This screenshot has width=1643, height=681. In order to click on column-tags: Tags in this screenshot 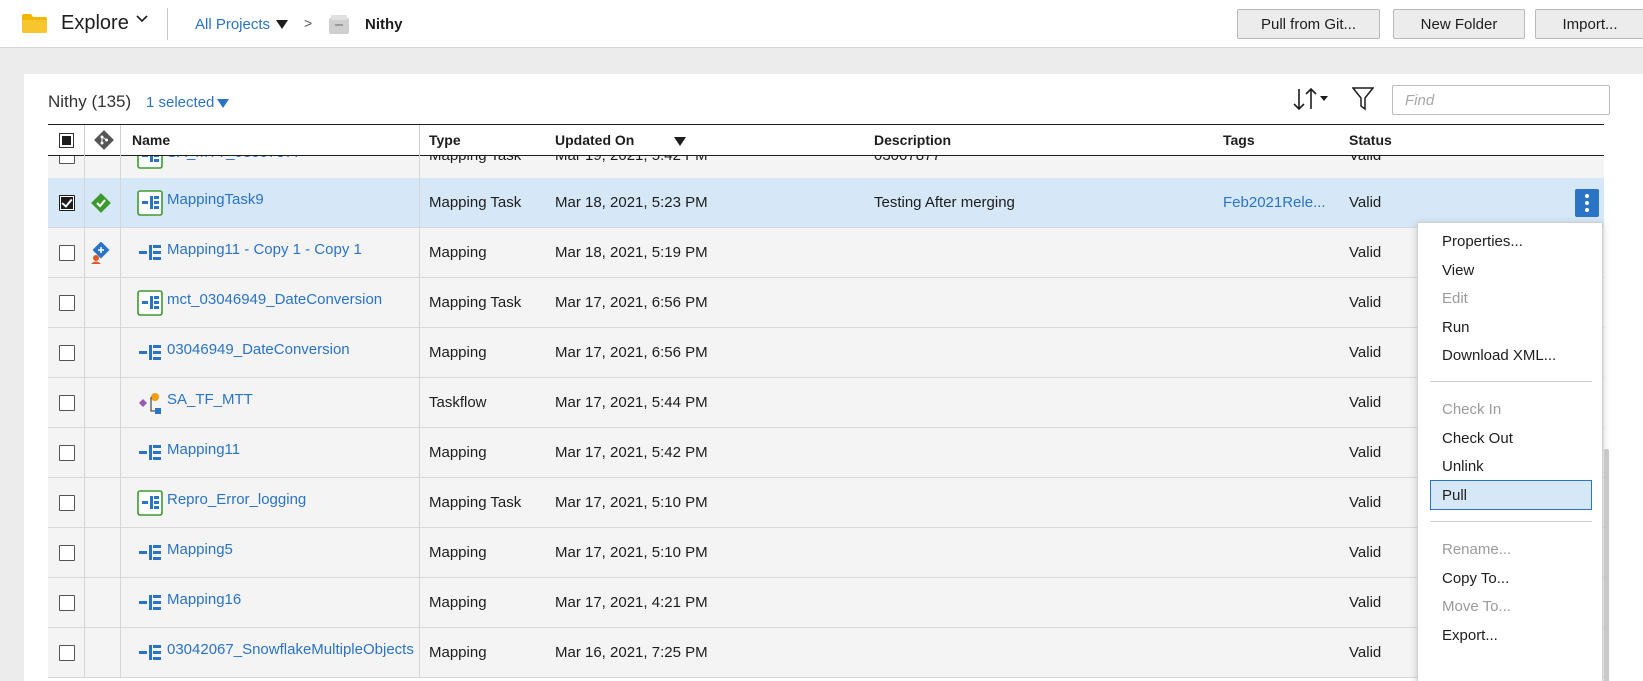, I will do `click(1239, 140)`.